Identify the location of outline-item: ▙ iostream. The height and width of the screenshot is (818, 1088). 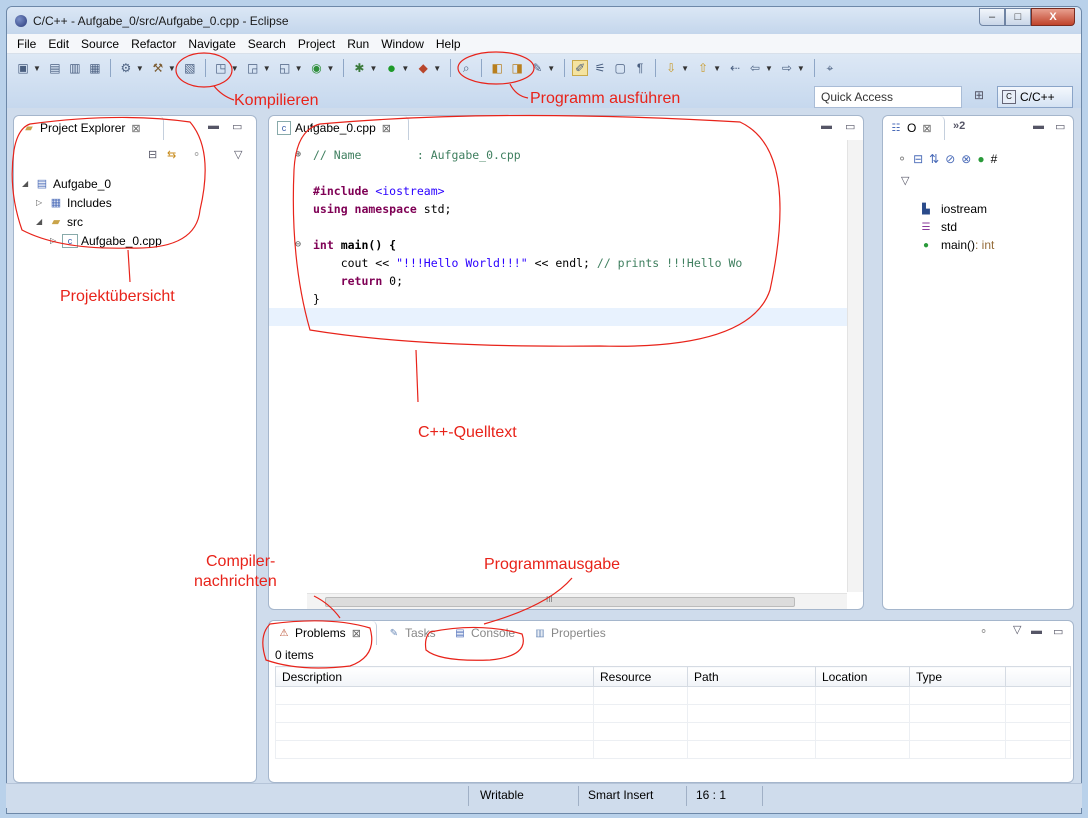
(956, 209).